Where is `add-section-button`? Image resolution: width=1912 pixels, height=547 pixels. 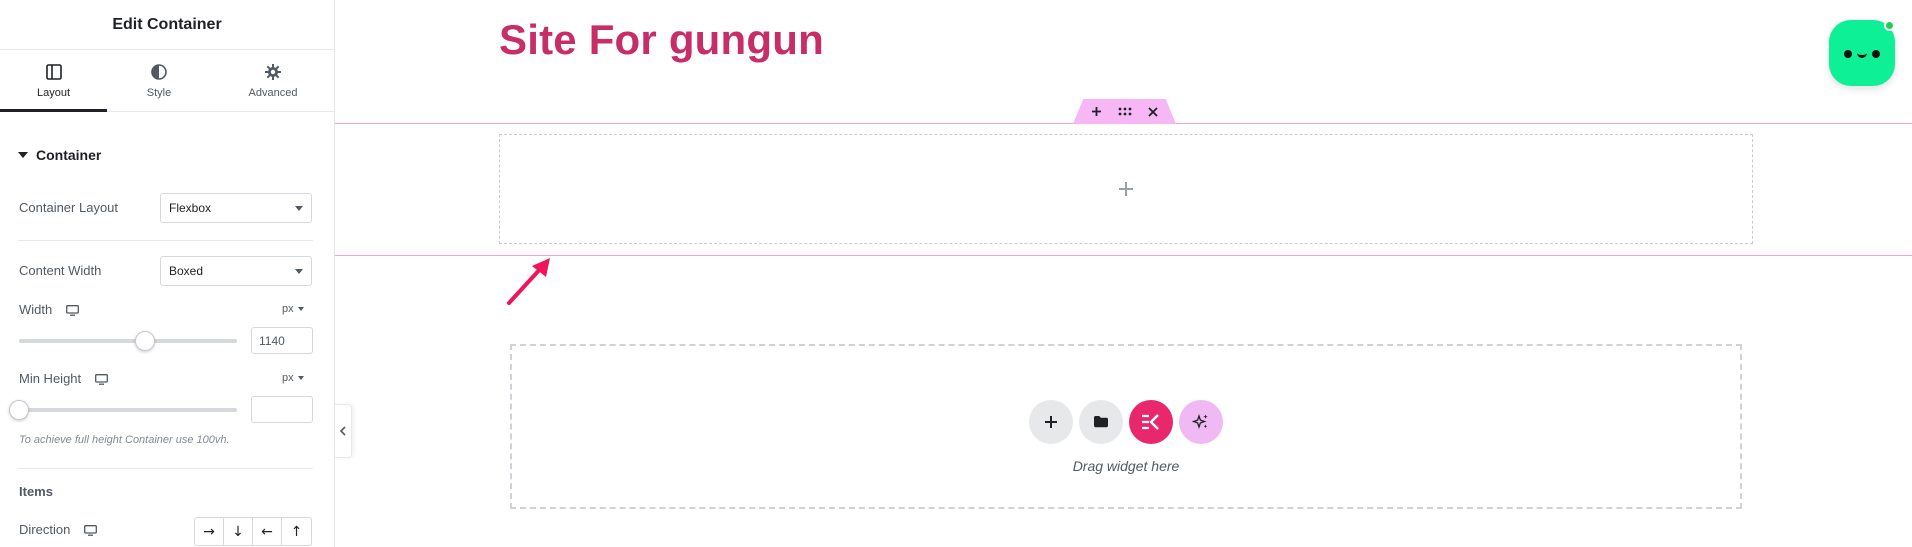 add-section-button is located at coordinates (1051, 421).